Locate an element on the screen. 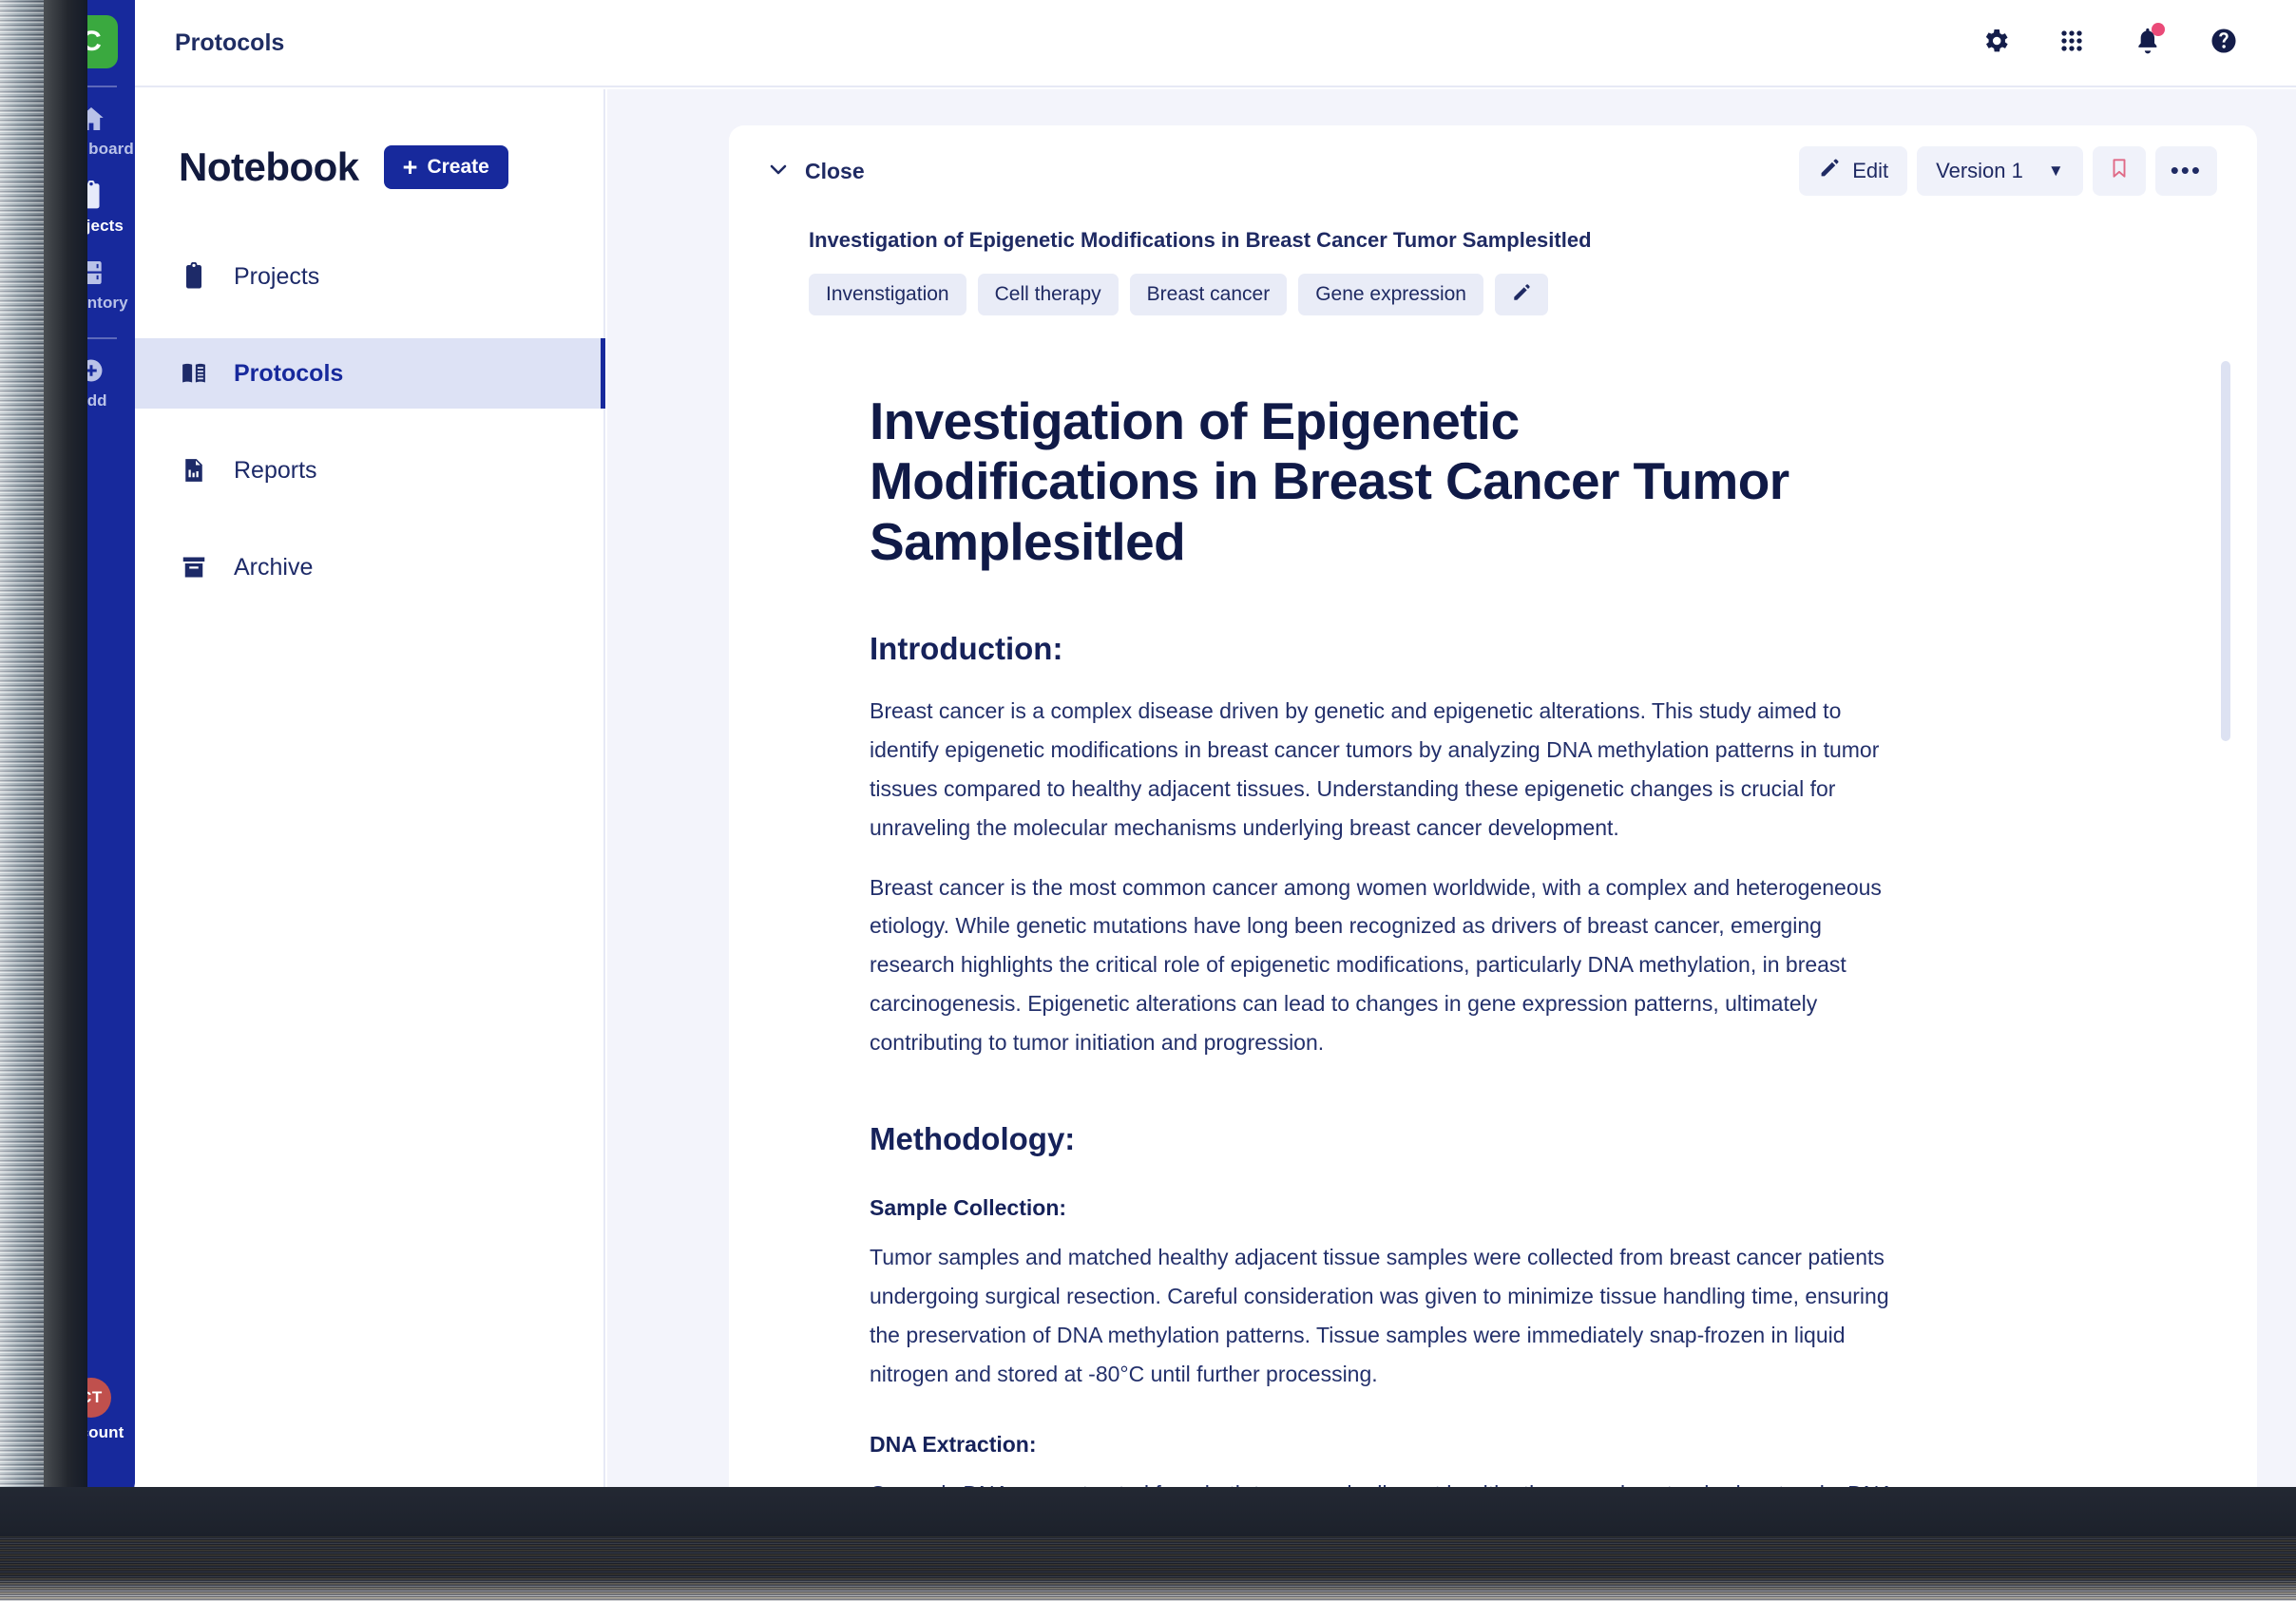  create-button: + Create is located at coordinates (445, 167).